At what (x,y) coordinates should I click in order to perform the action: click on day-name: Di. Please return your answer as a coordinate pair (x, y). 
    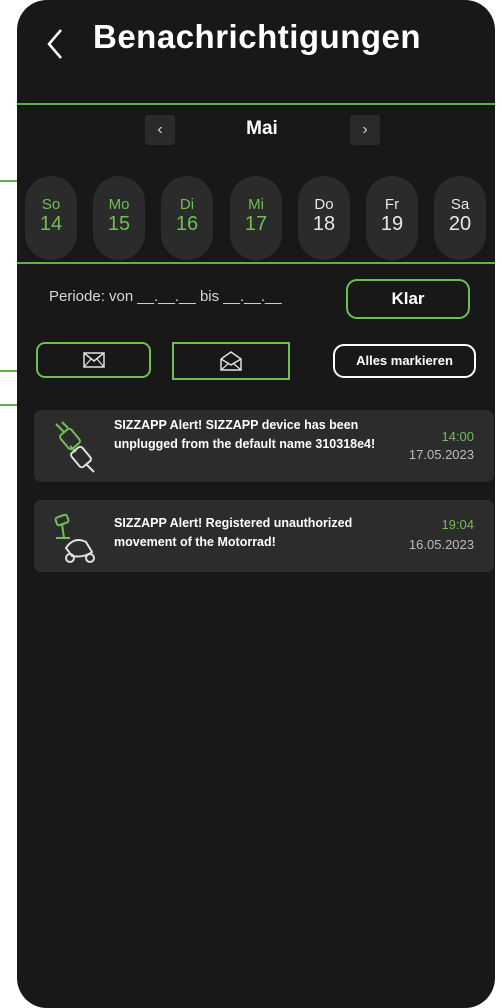
    Looking at the image, I should click on (187, 204).